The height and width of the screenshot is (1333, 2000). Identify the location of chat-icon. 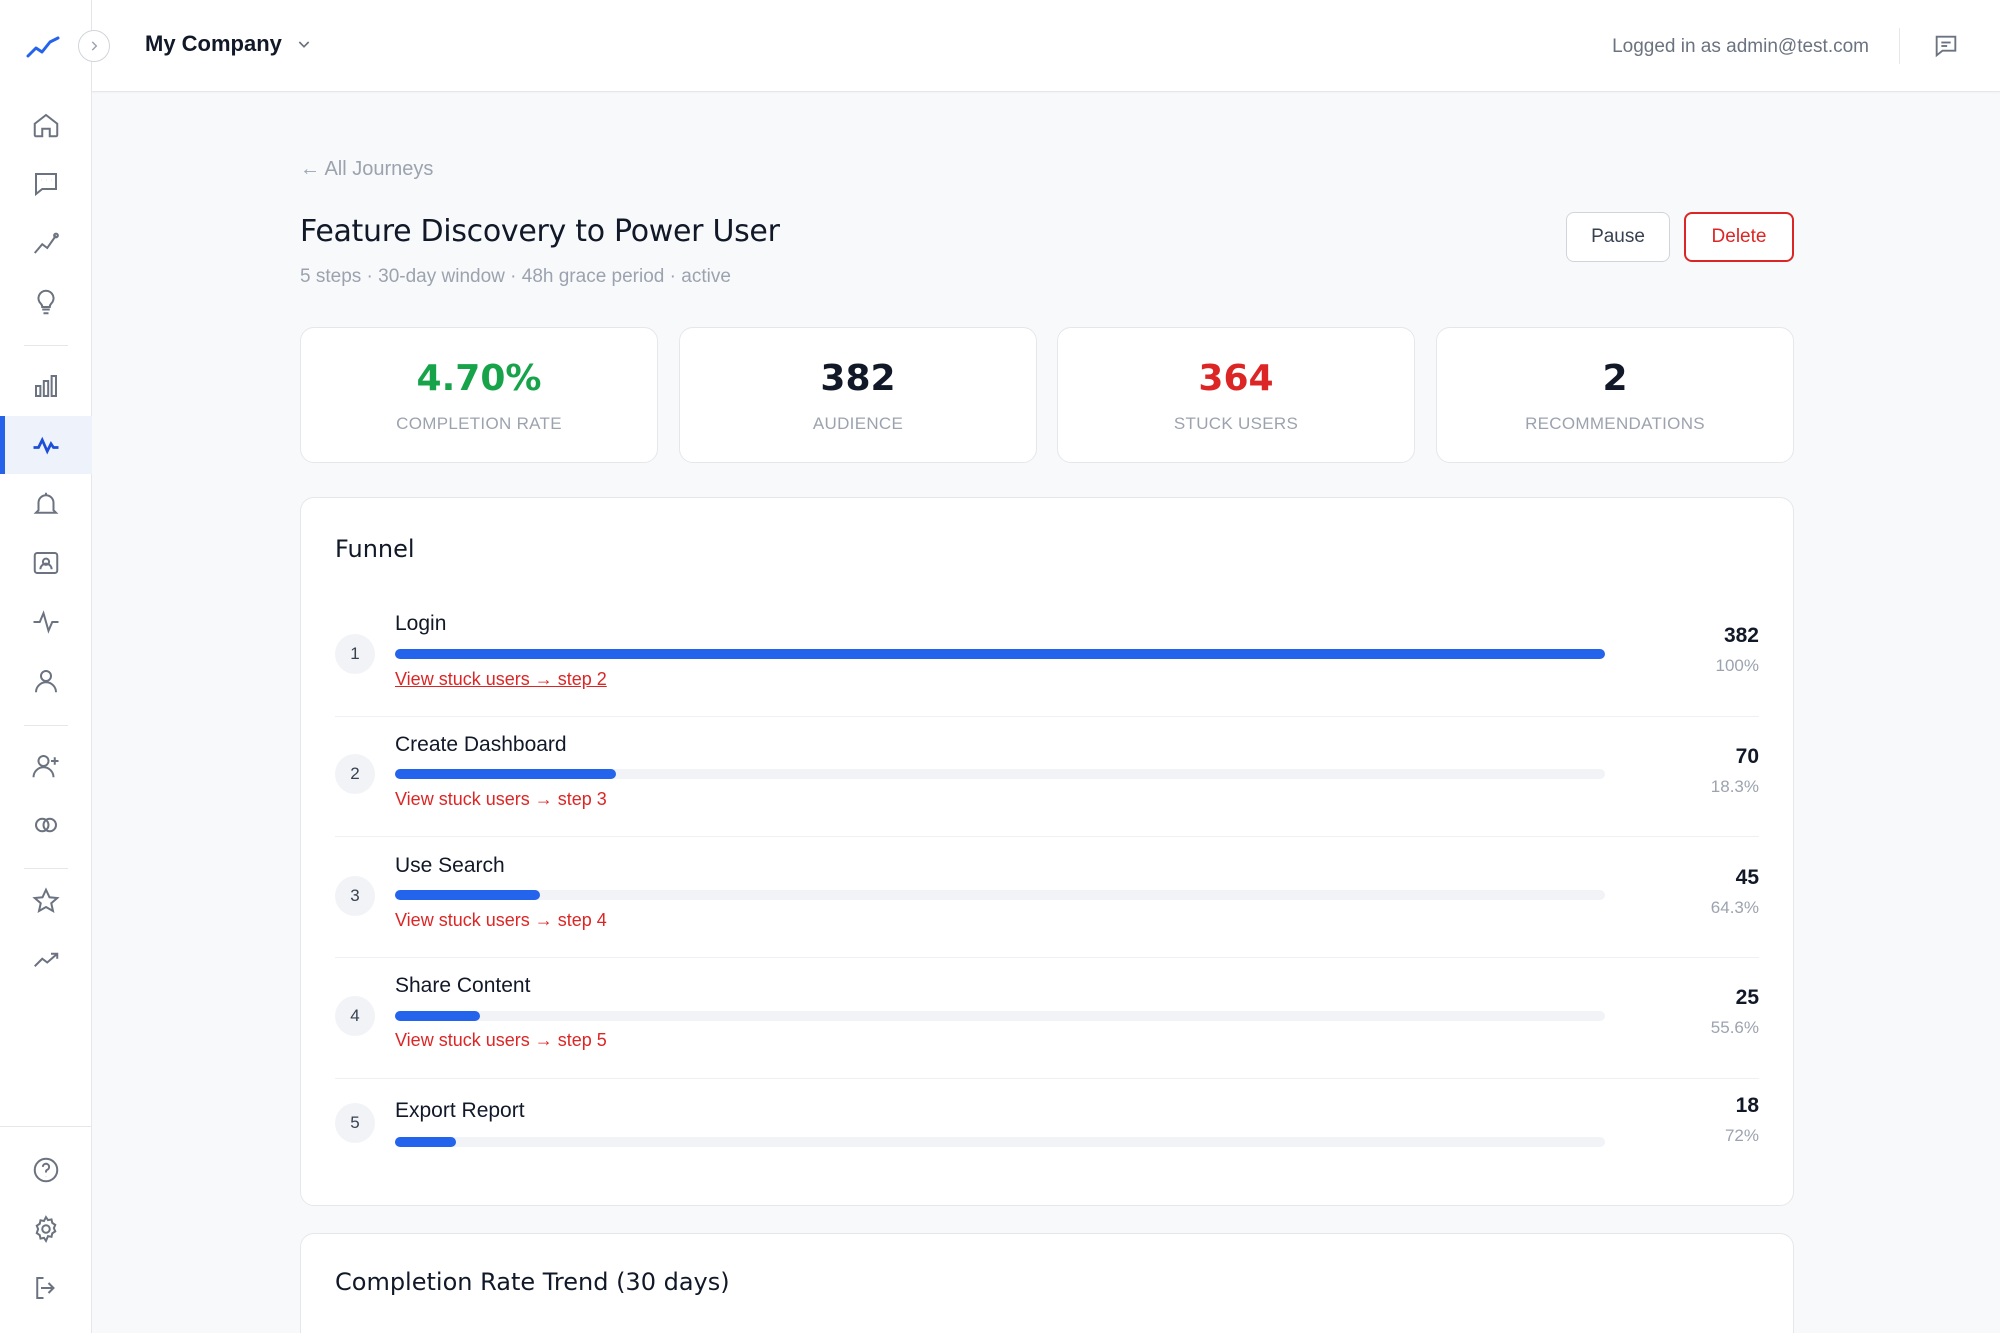
(46, 185).